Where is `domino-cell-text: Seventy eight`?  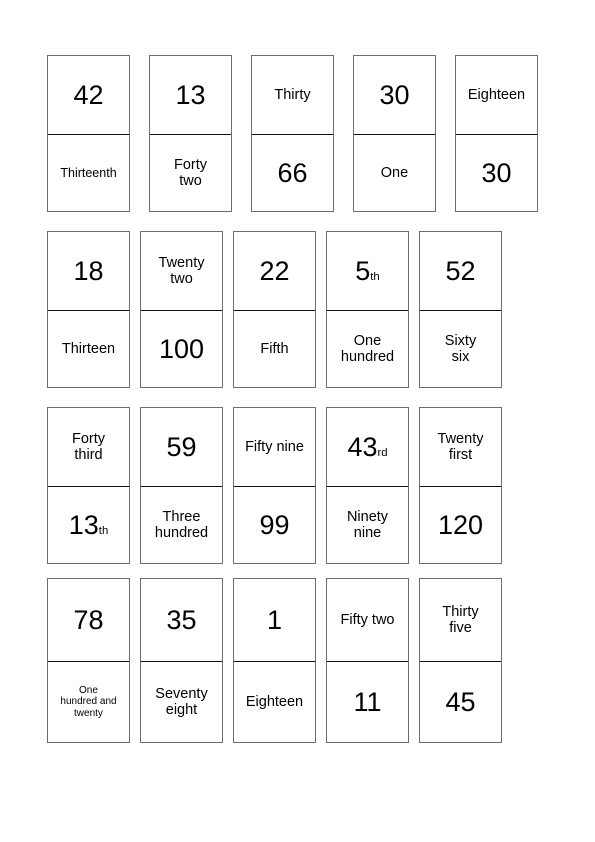
domino-cell-text: Seventy eight is located at coordinates (181, 701).